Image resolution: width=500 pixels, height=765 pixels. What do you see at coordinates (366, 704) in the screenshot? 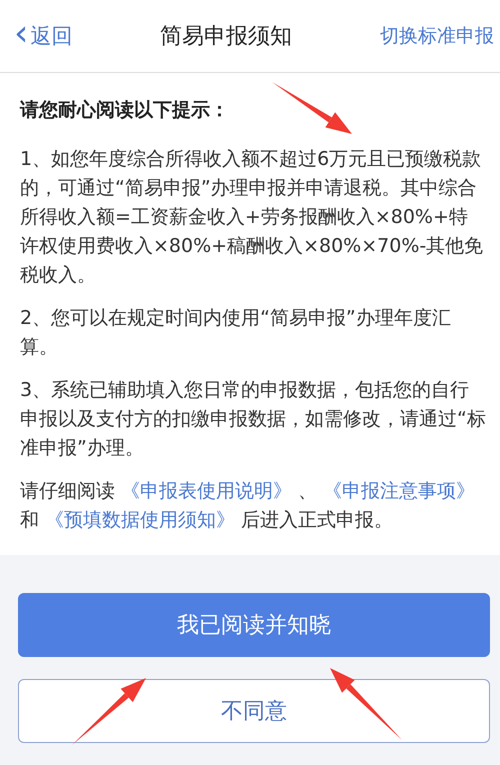
I see `annotation-arrow` at bounding box center [366, 704].